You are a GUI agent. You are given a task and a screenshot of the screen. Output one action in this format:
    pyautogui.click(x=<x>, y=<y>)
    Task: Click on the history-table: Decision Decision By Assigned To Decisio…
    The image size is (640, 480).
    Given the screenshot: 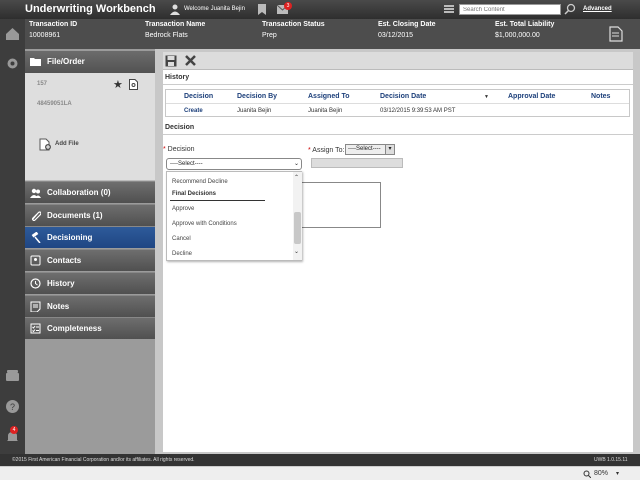 What is the action you would take?
    pyautogui.click(x=397, y=103)
    